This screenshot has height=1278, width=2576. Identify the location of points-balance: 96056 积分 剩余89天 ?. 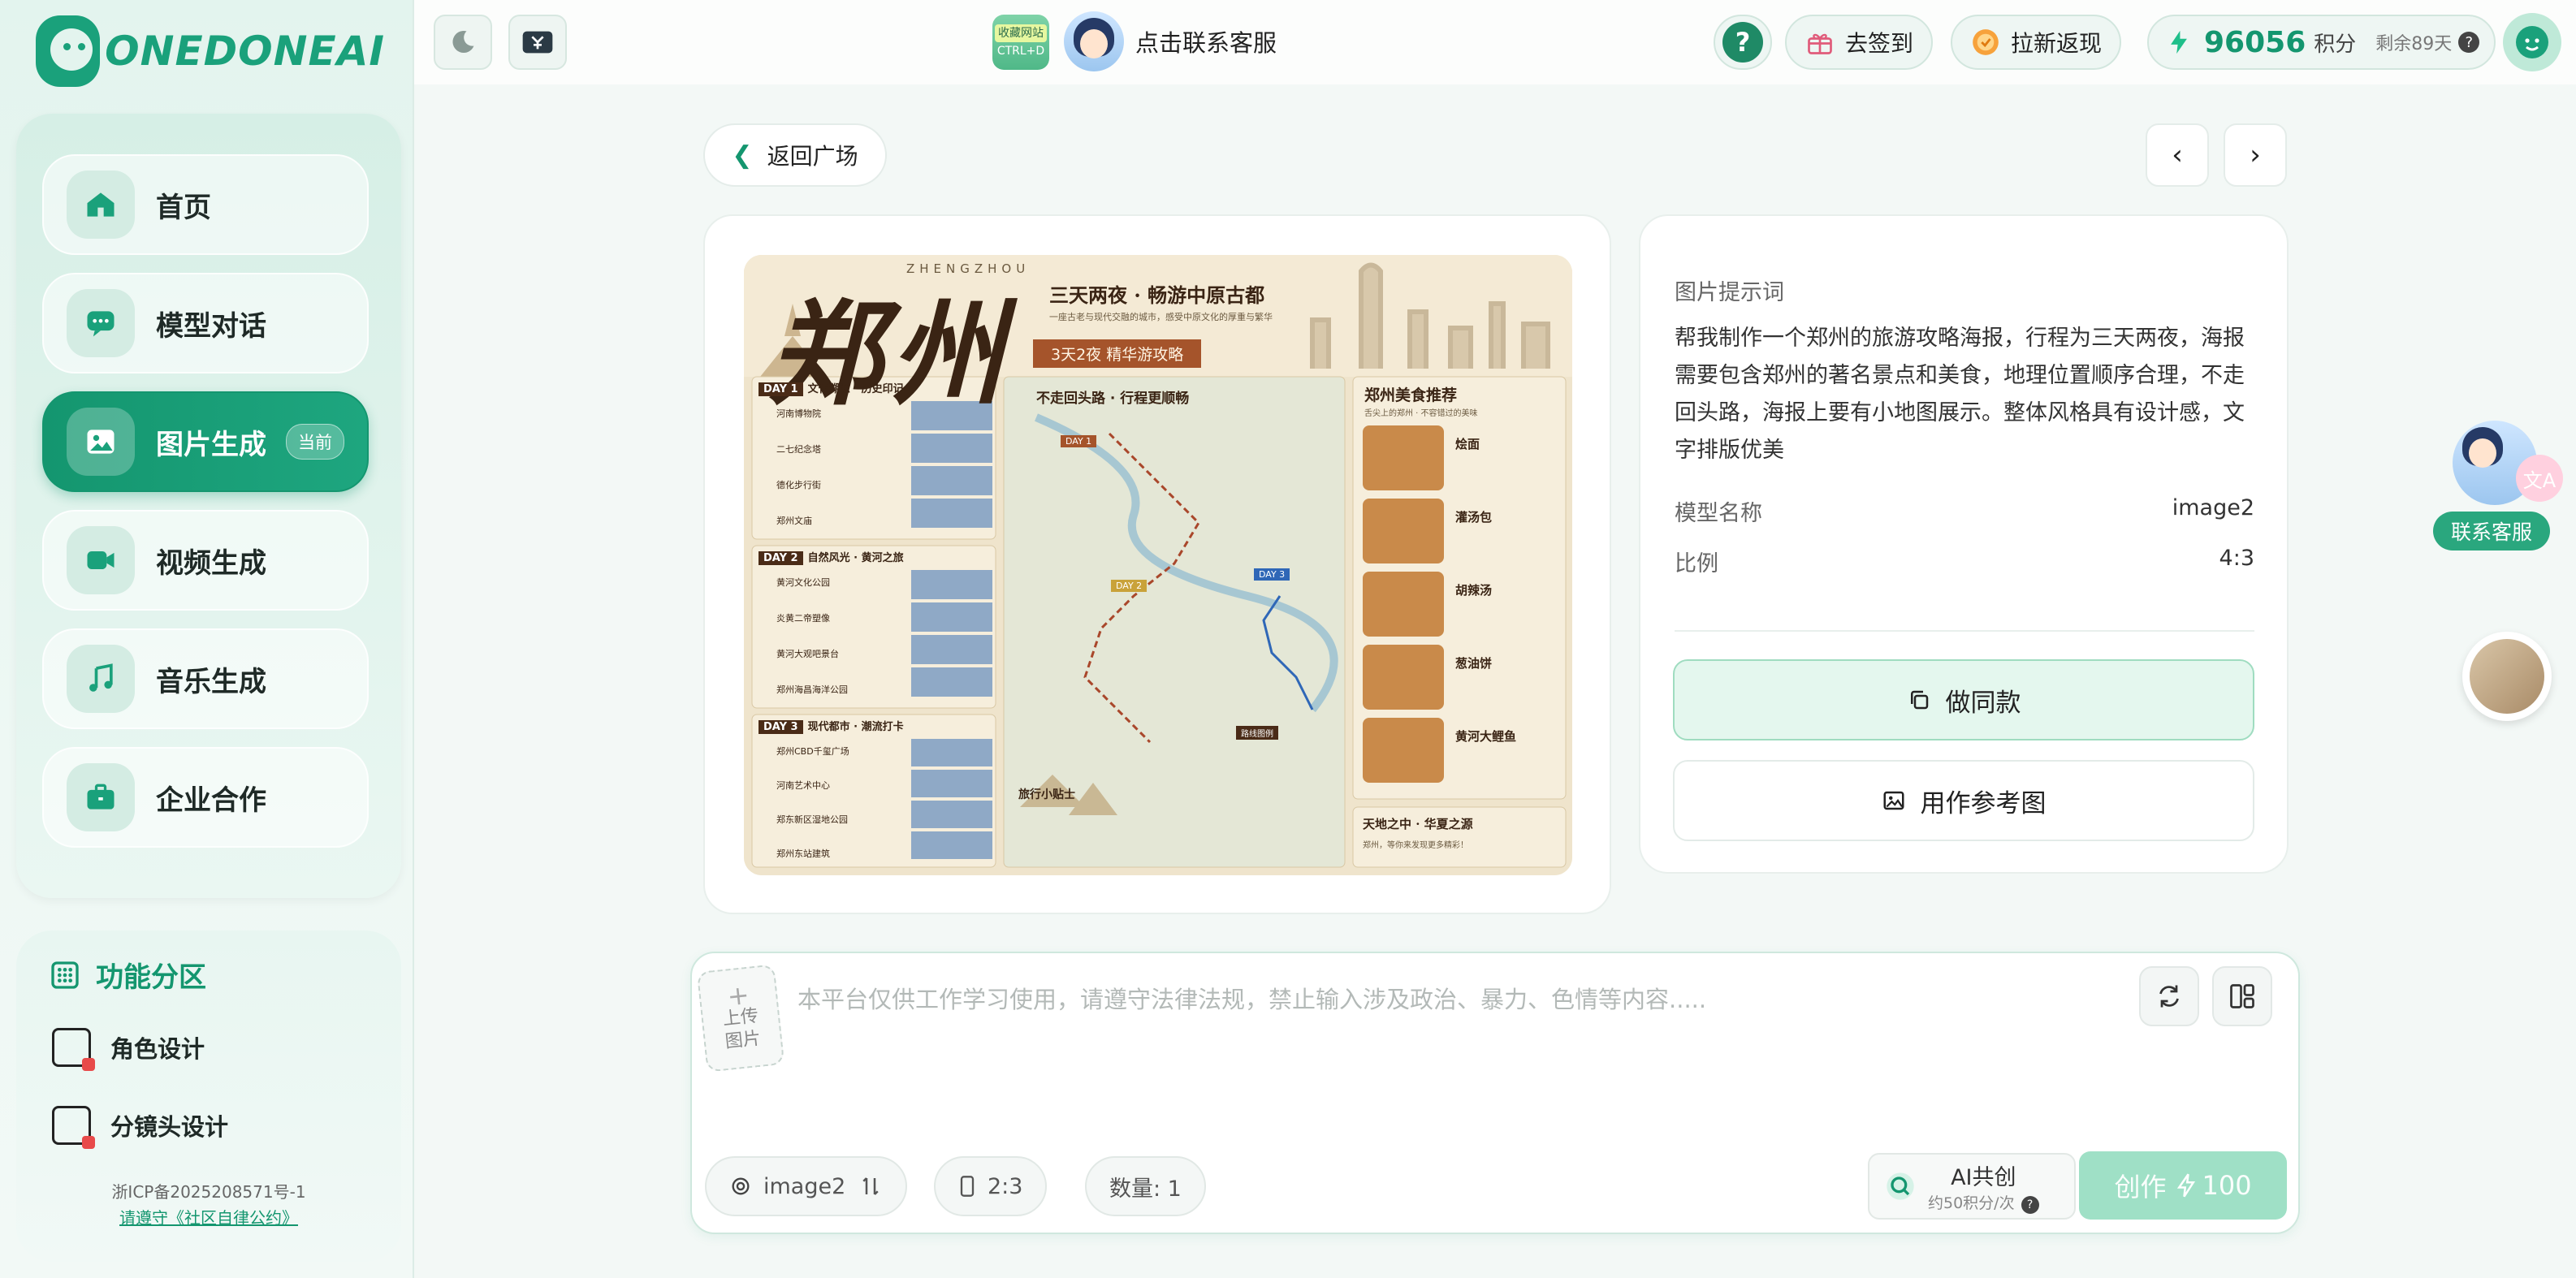
(2321, 43).